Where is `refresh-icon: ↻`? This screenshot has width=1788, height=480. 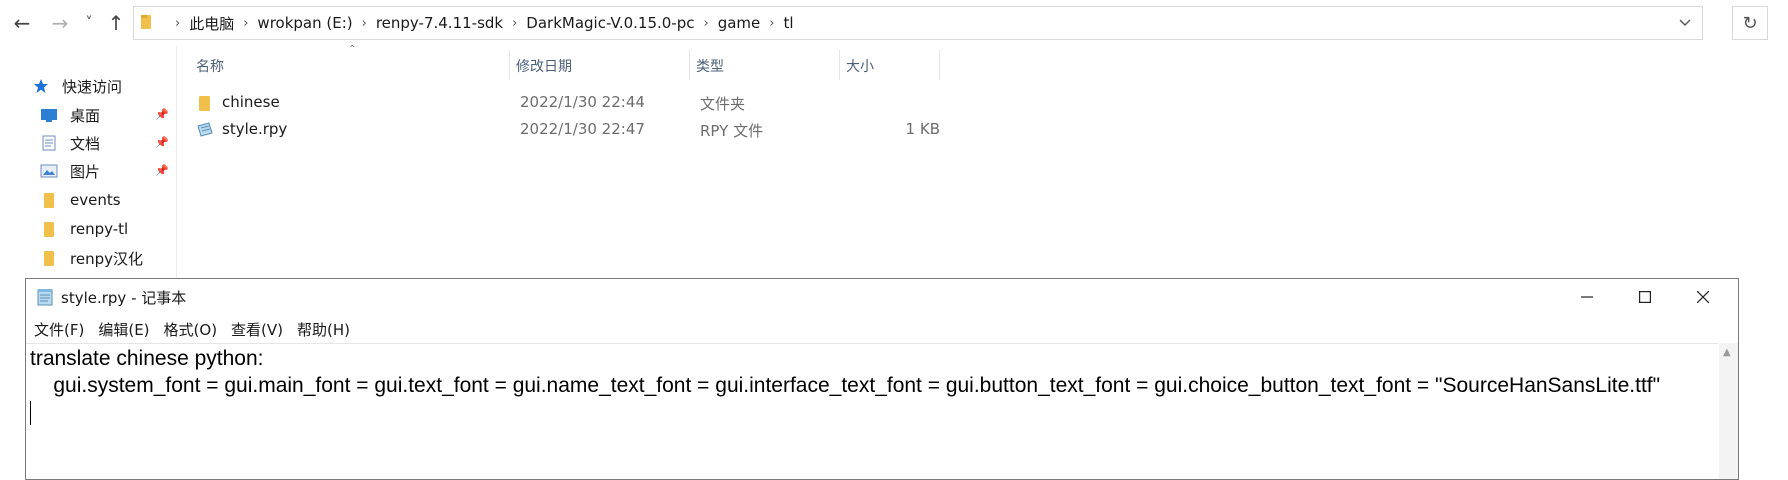
refresh-icon: ↻ is located at coordinates (1750, 23).